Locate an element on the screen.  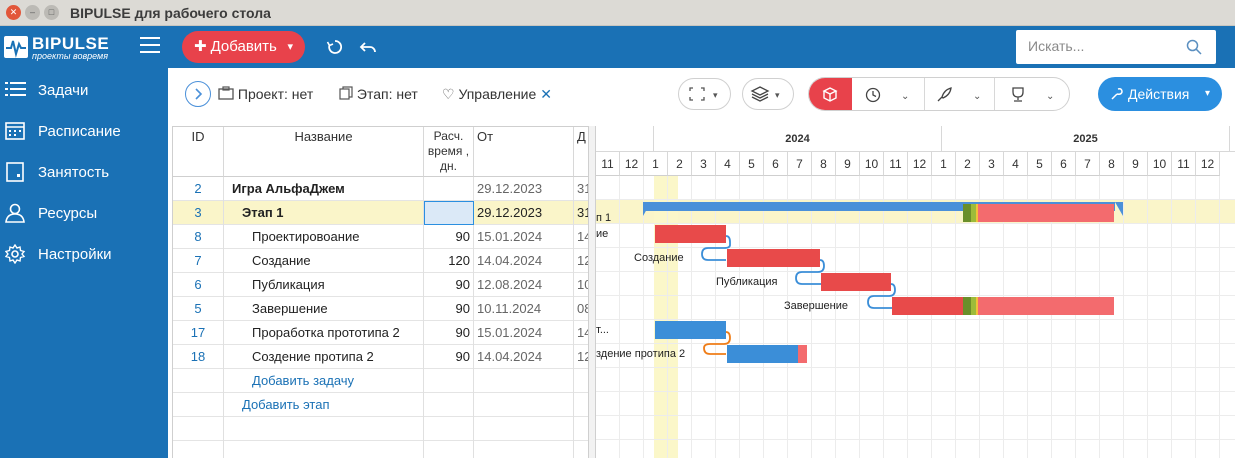
task-id-link: 5 is located at coordinates (198, 309).